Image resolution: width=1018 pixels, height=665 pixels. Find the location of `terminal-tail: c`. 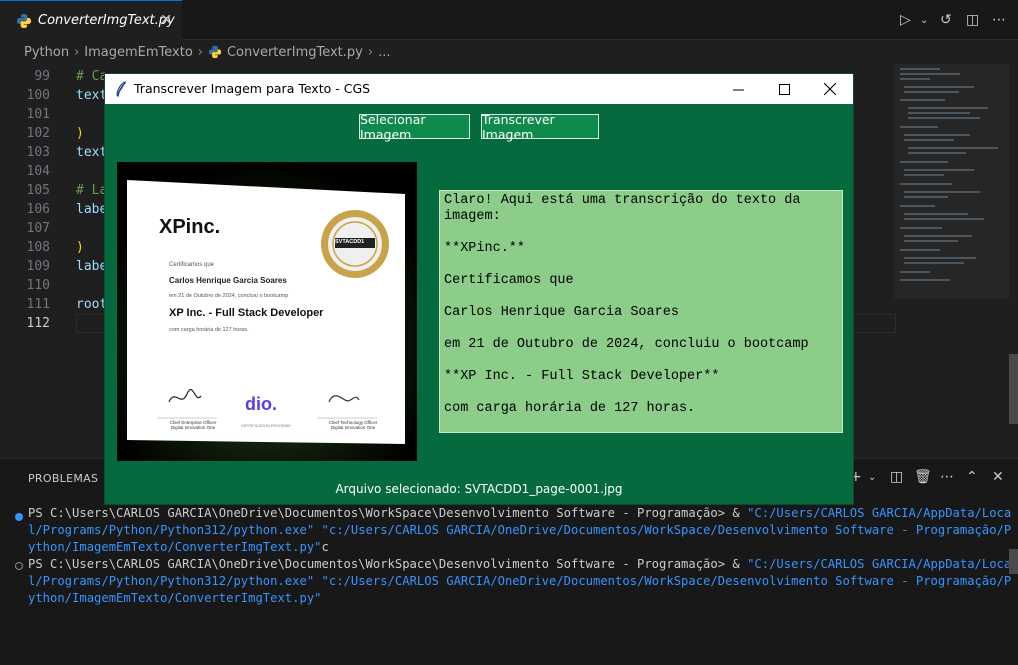

terminal-tail: c is located at coordinates (325, 547).